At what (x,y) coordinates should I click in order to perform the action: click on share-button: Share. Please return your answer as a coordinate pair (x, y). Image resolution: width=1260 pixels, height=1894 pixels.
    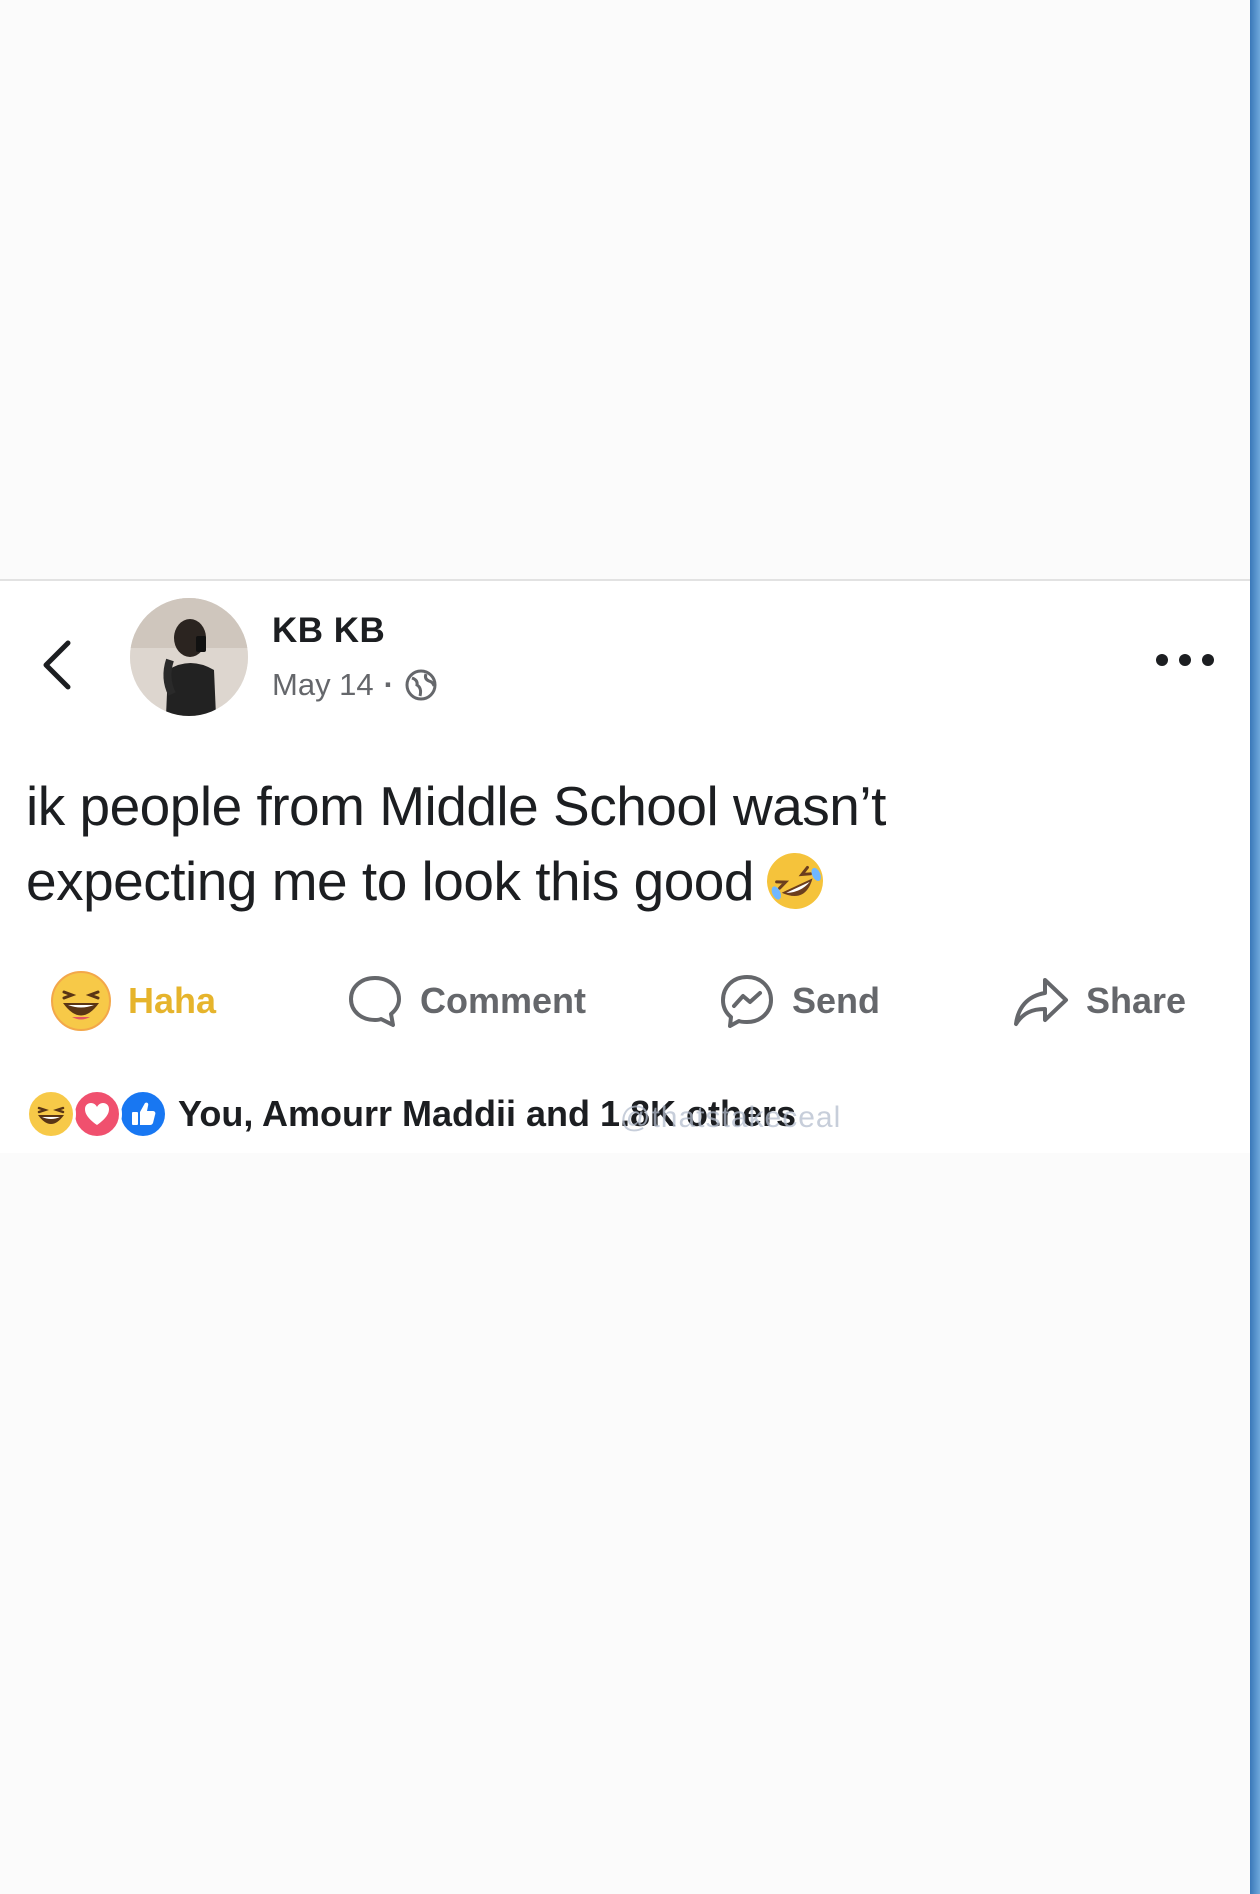
    Looking at the image, I should click on (1099, 1001).